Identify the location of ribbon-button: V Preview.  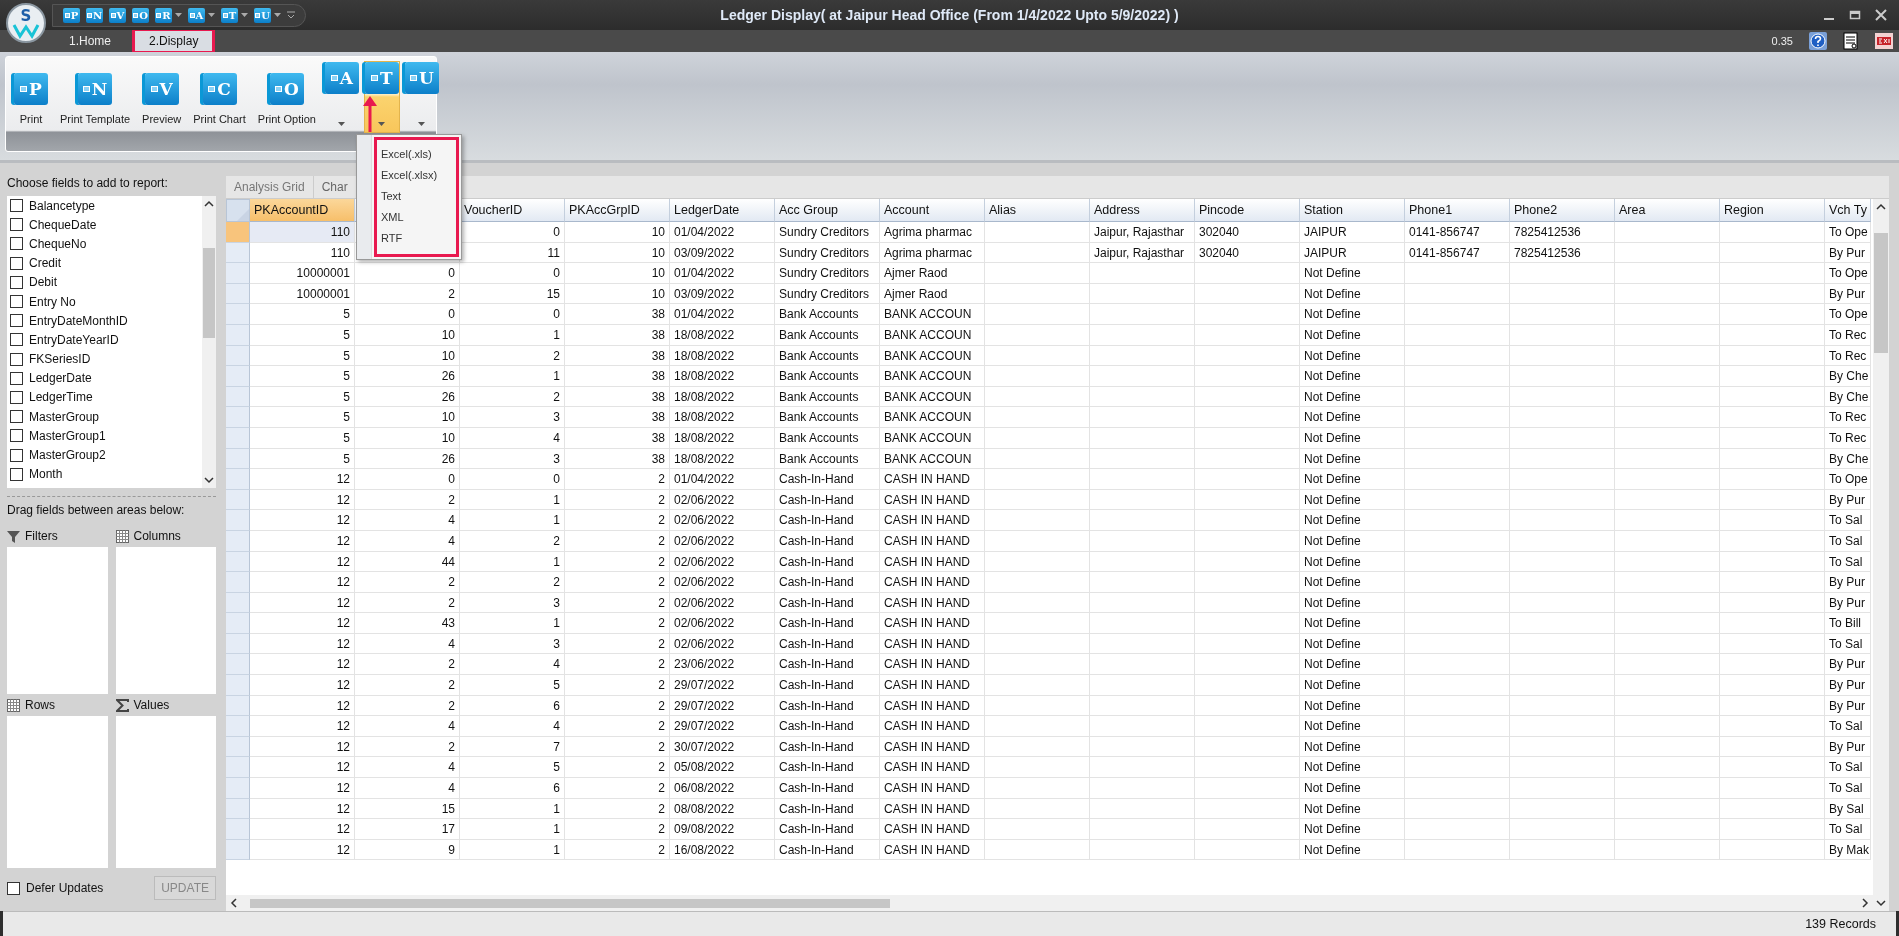
(162, 93).